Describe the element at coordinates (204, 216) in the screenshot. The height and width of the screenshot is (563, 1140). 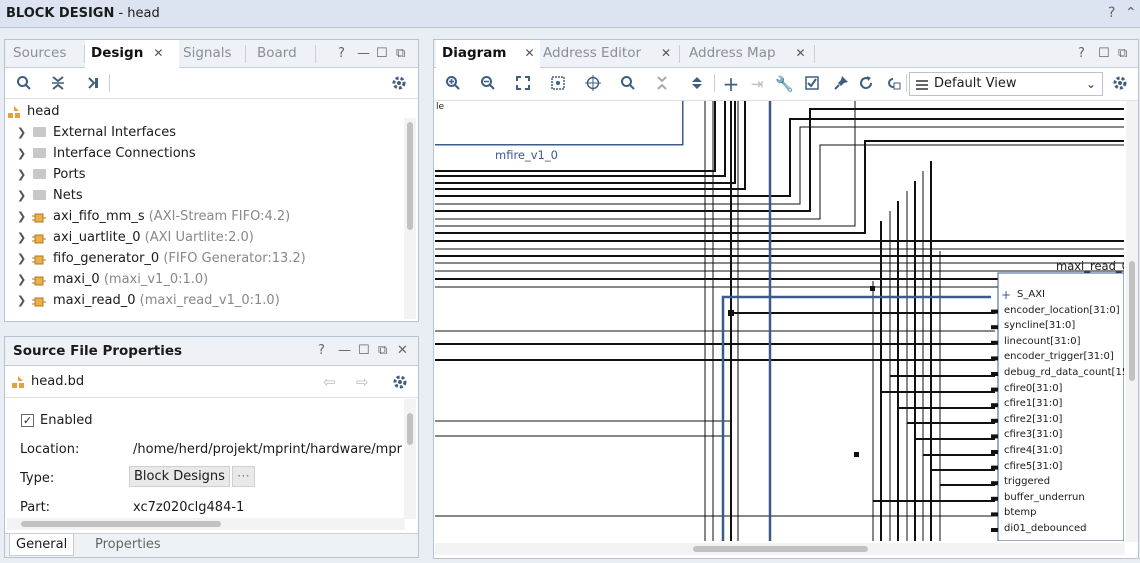
I see `tree-item: ❯ axi_fifo_mm_s (AXI-Stream FIFO:4.2)` at that location.